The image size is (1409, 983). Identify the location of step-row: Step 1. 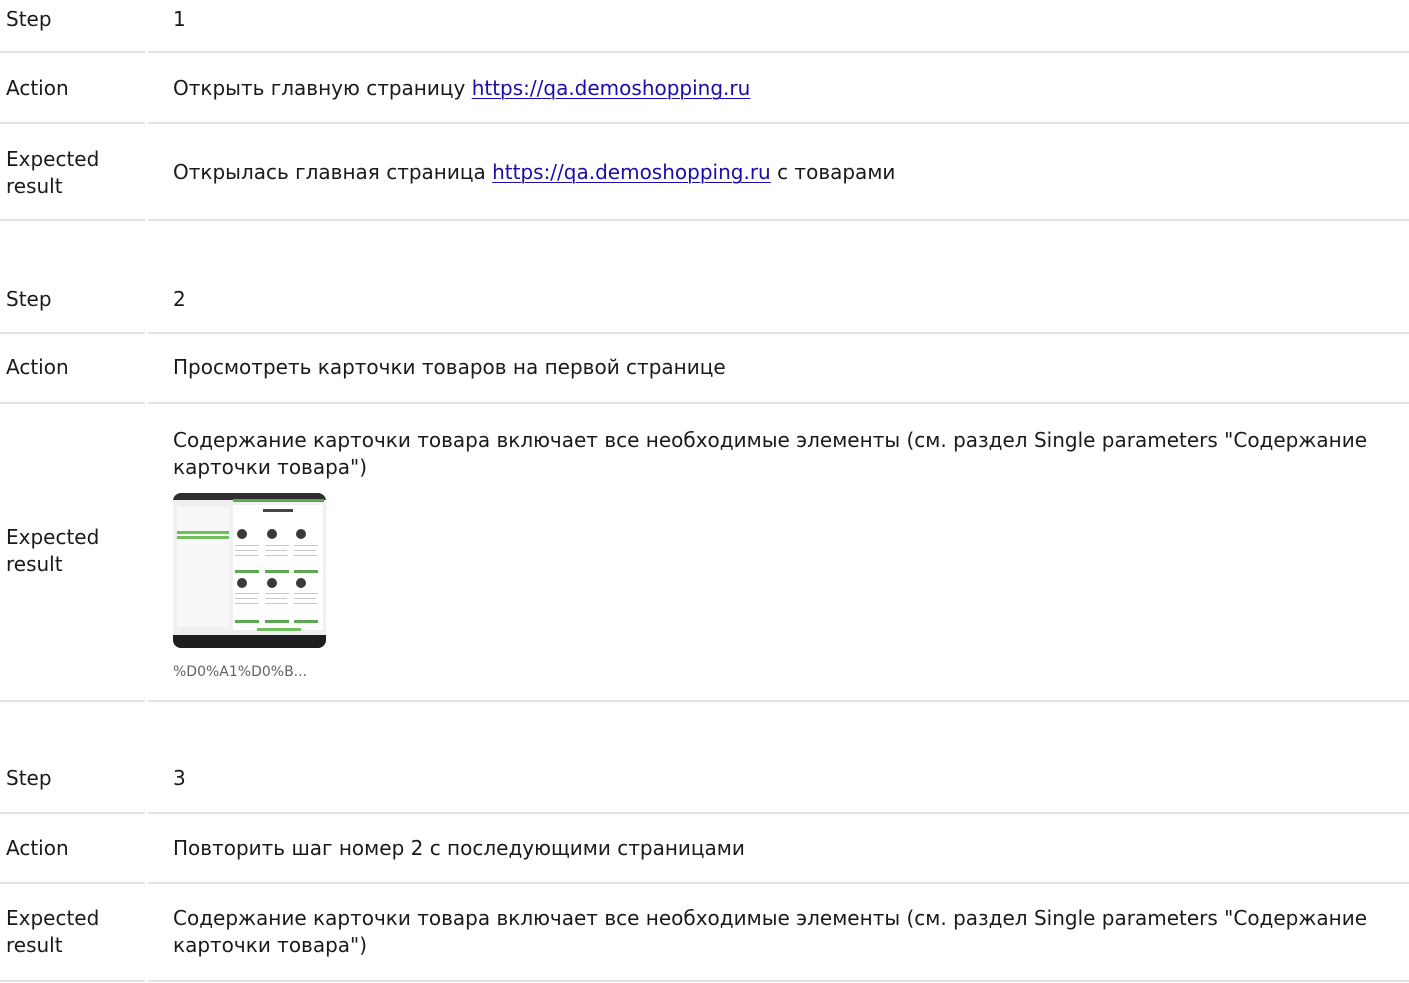
(704, 26).